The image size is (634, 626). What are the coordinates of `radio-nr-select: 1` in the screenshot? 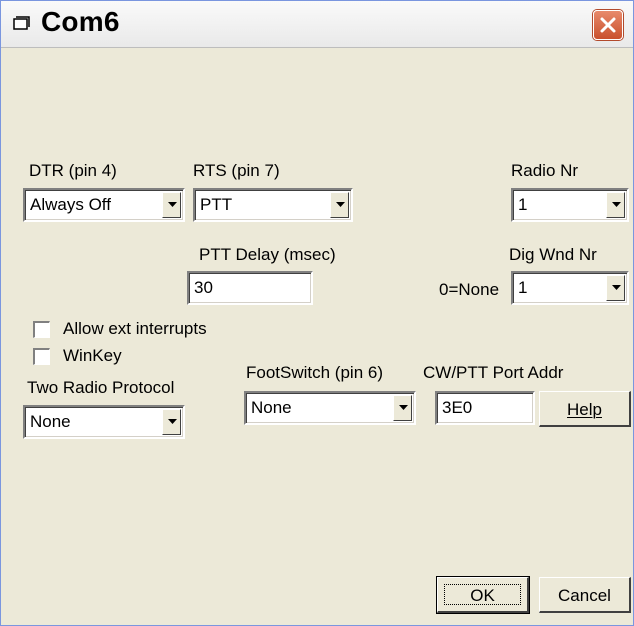 It's located at (570, 205).